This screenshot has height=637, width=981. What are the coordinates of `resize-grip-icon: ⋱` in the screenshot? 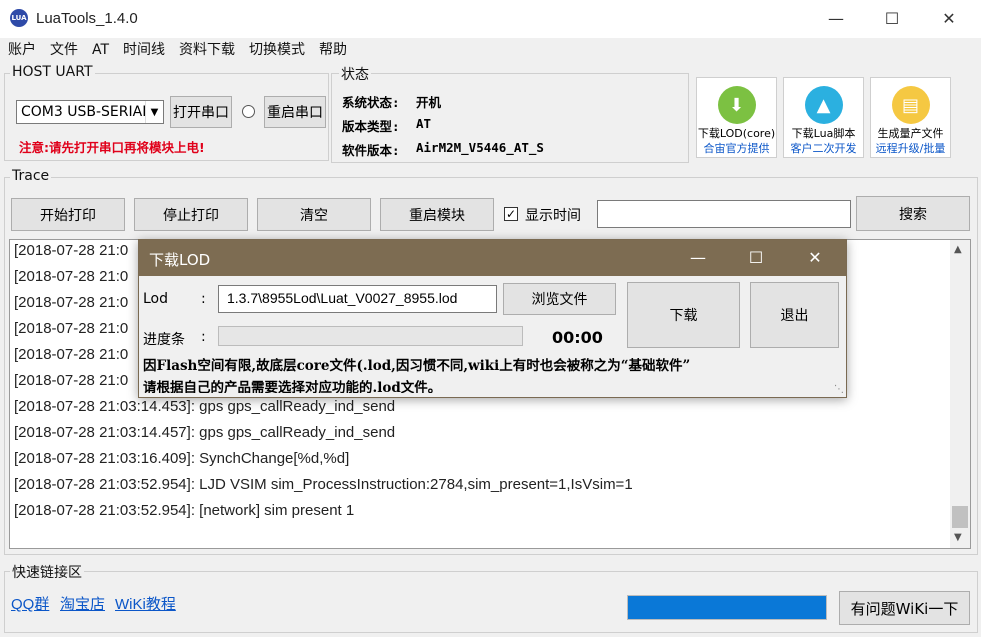 It's located at (839, 389).